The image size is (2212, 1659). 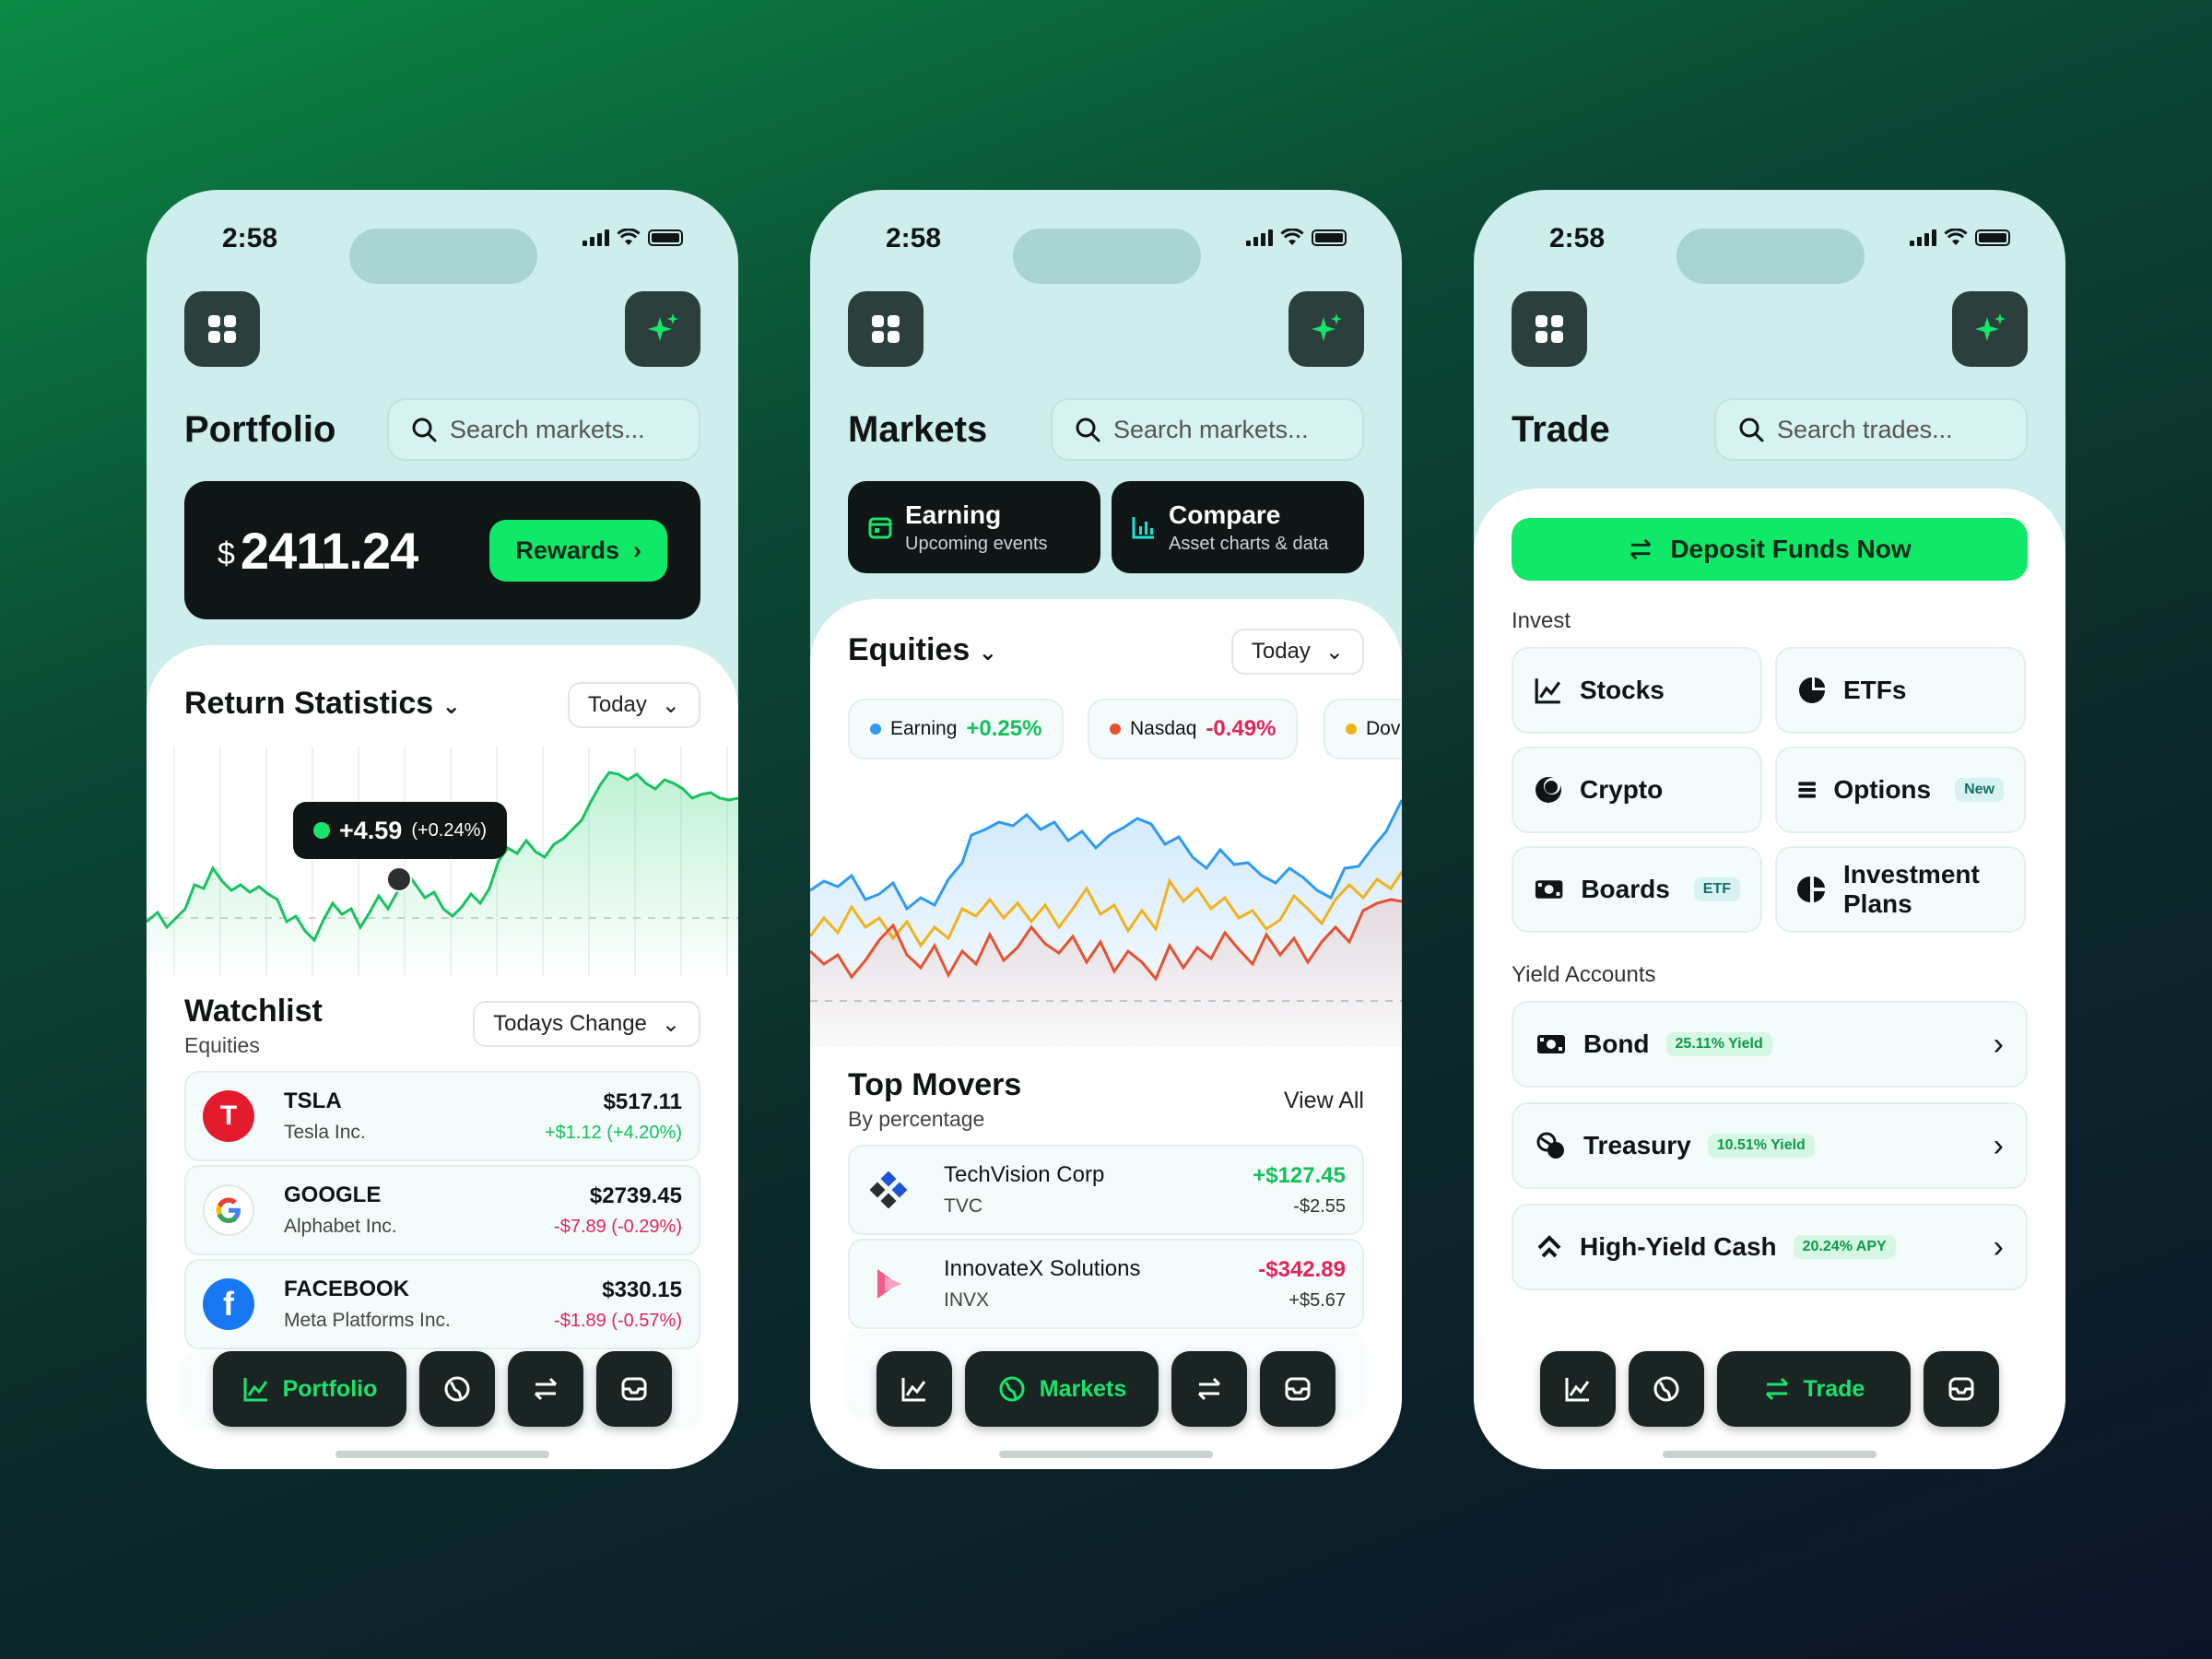 I want to click on mover-row-techvision: TechVision Corp TVC +$127.45 -$2.55, so click(x=1106, y=1190).